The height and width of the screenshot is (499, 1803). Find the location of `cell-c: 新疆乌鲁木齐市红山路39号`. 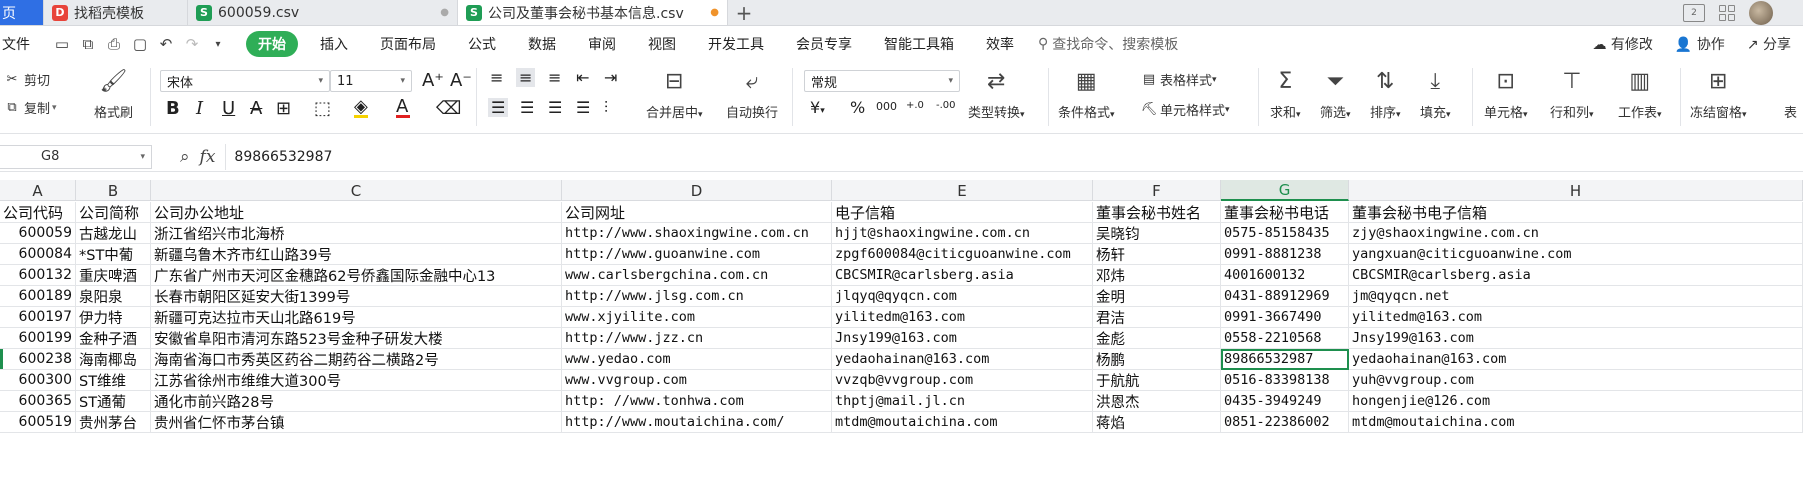

cell-c: 新疆乌鲁木齐市红山路39号 is located at coordinates (356, 254).